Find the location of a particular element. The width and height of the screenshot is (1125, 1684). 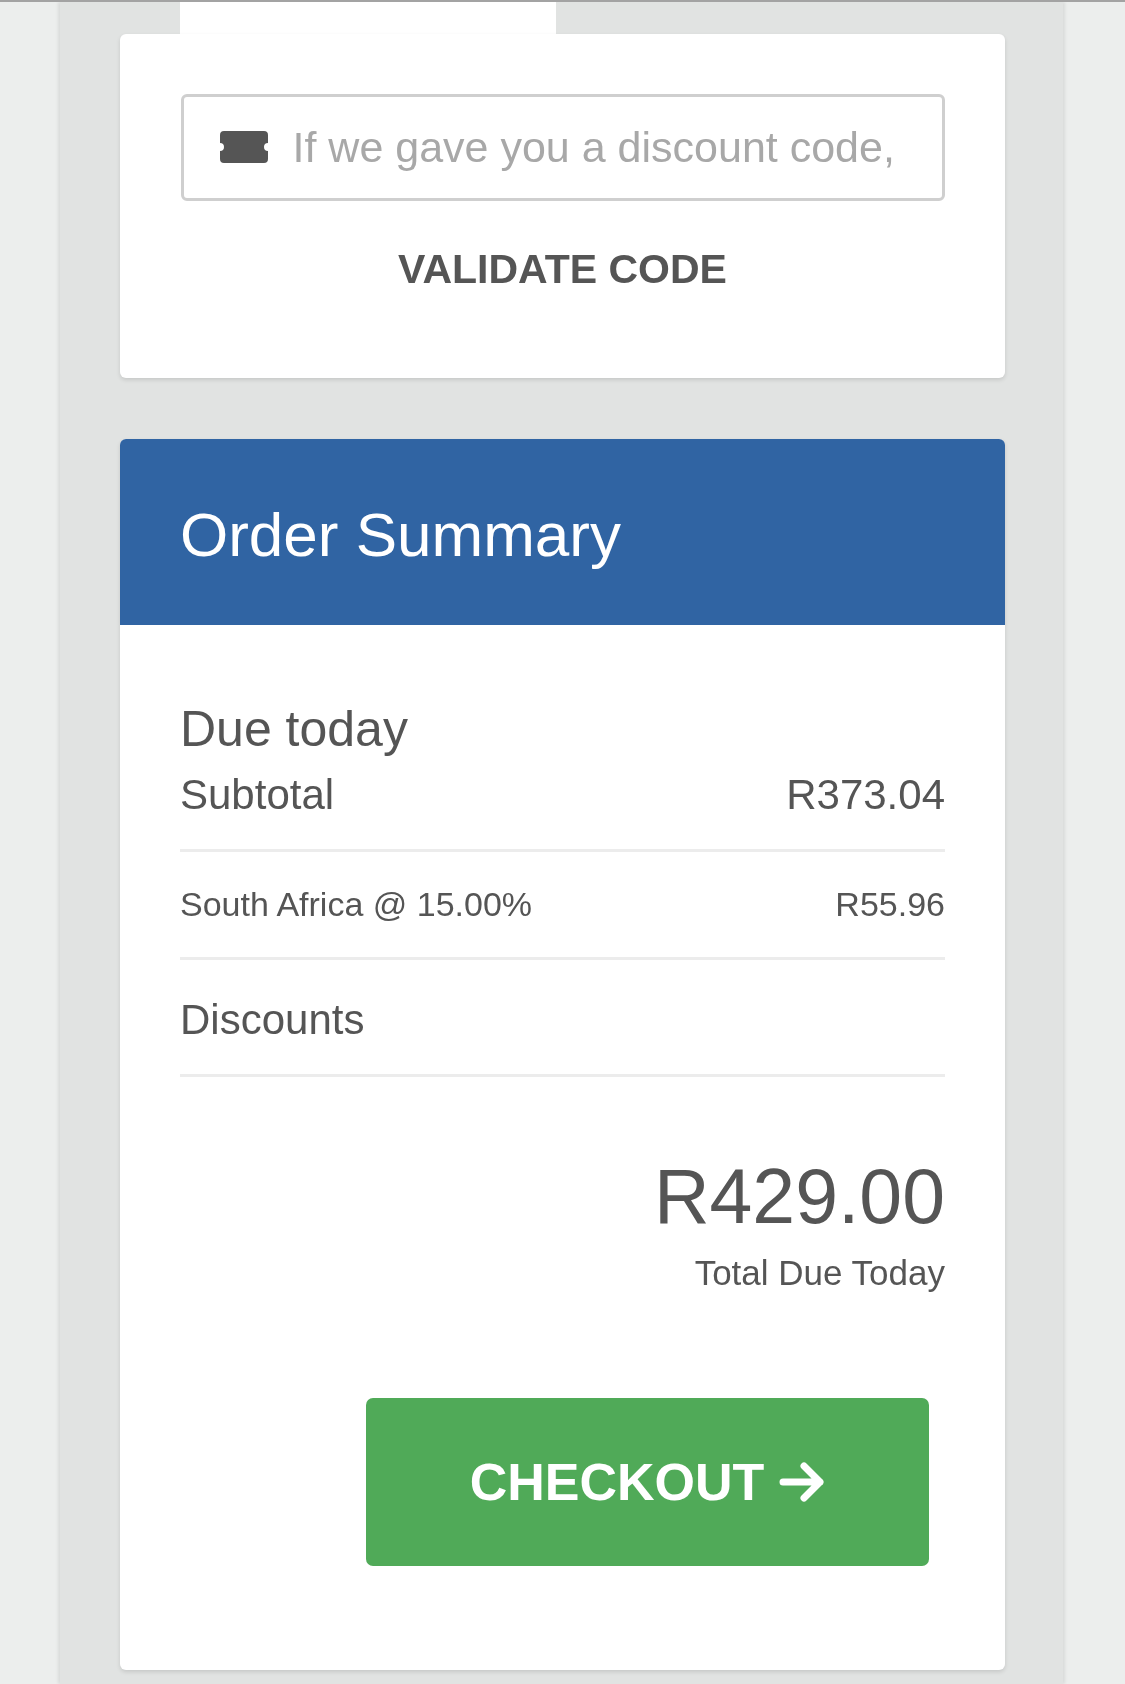

summary-label: Subtotal is located at coordinates (257, 795).